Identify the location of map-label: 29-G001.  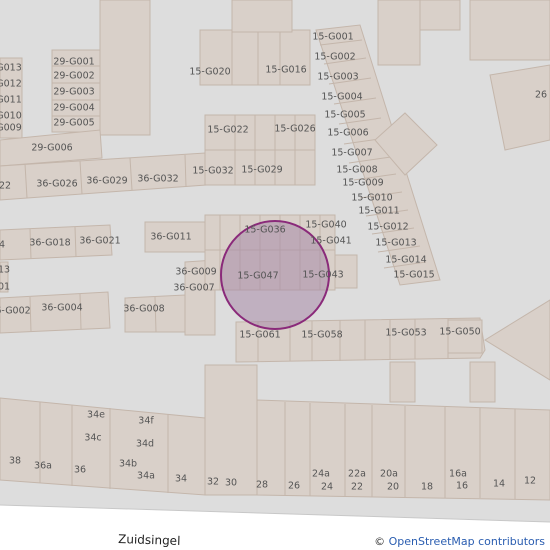
(73, 62).